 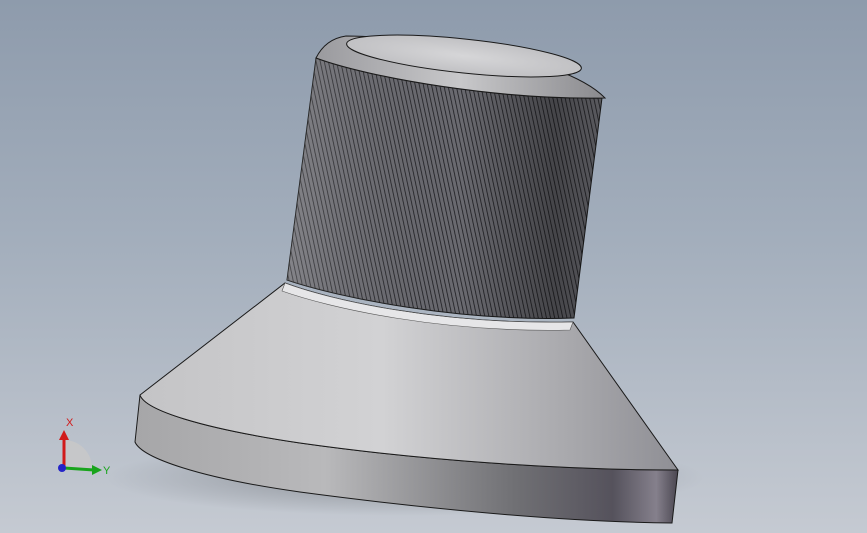 What do you see at coordinates (64, 435) in the screenshot?
I see `triad-x-arrow` at bounding box center [64, 435].